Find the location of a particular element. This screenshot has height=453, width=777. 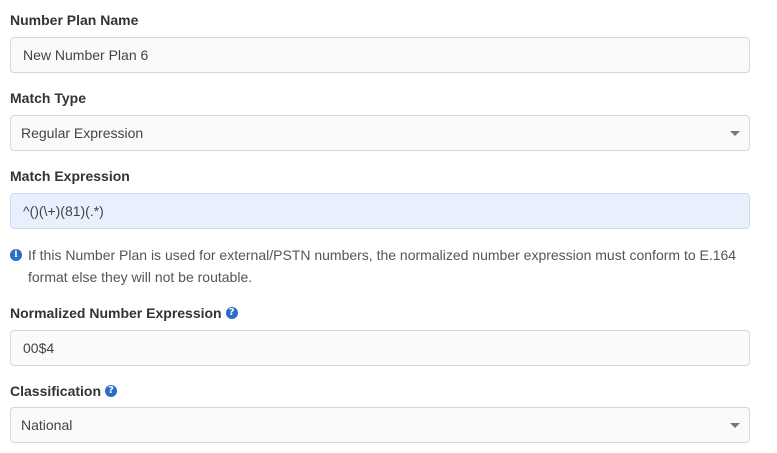

classification-select: National is located at coordinates (380, 425).